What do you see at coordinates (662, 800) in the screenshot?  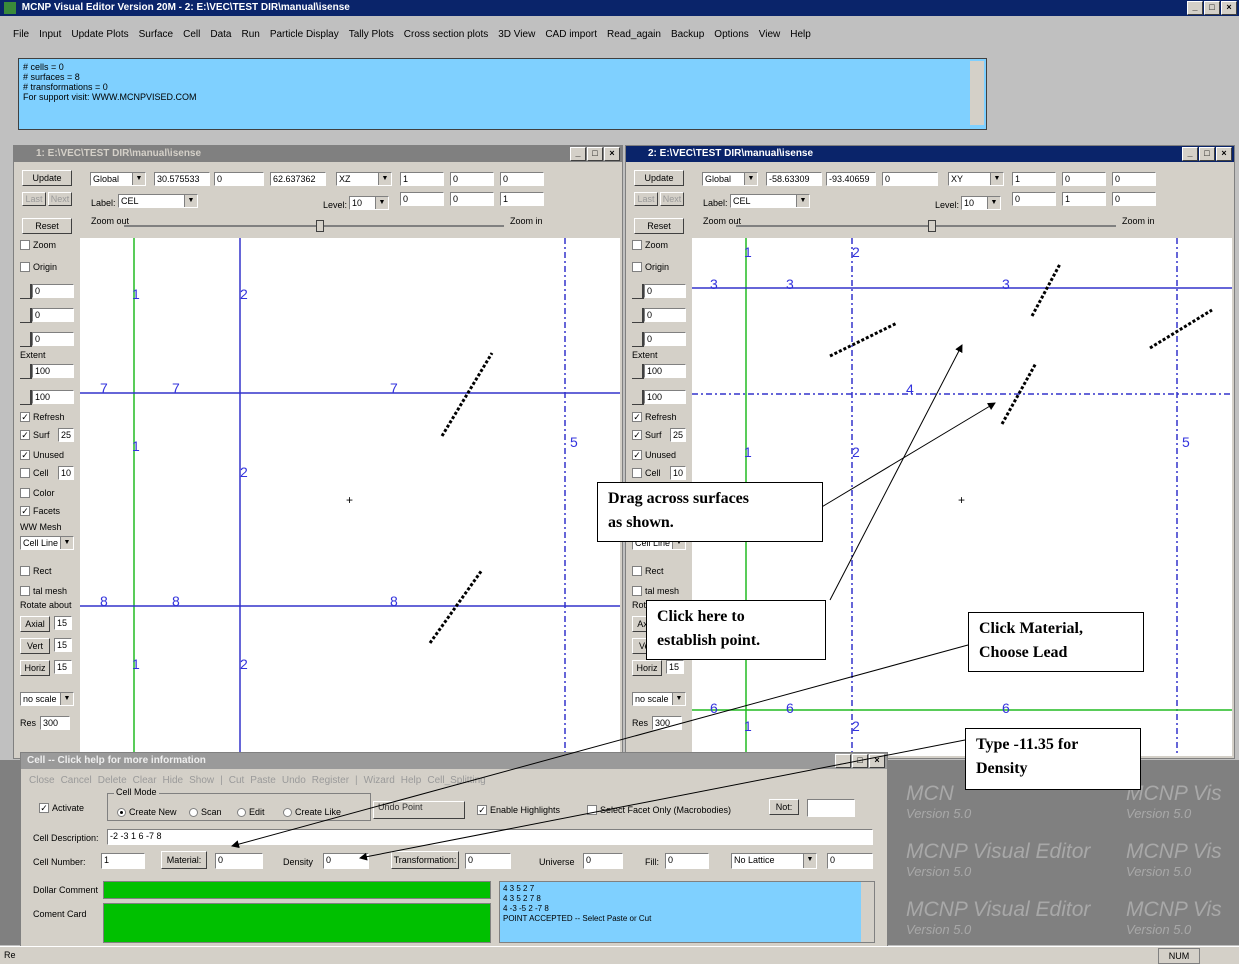 I see `arrow-density` at bounding box center [662, 800].